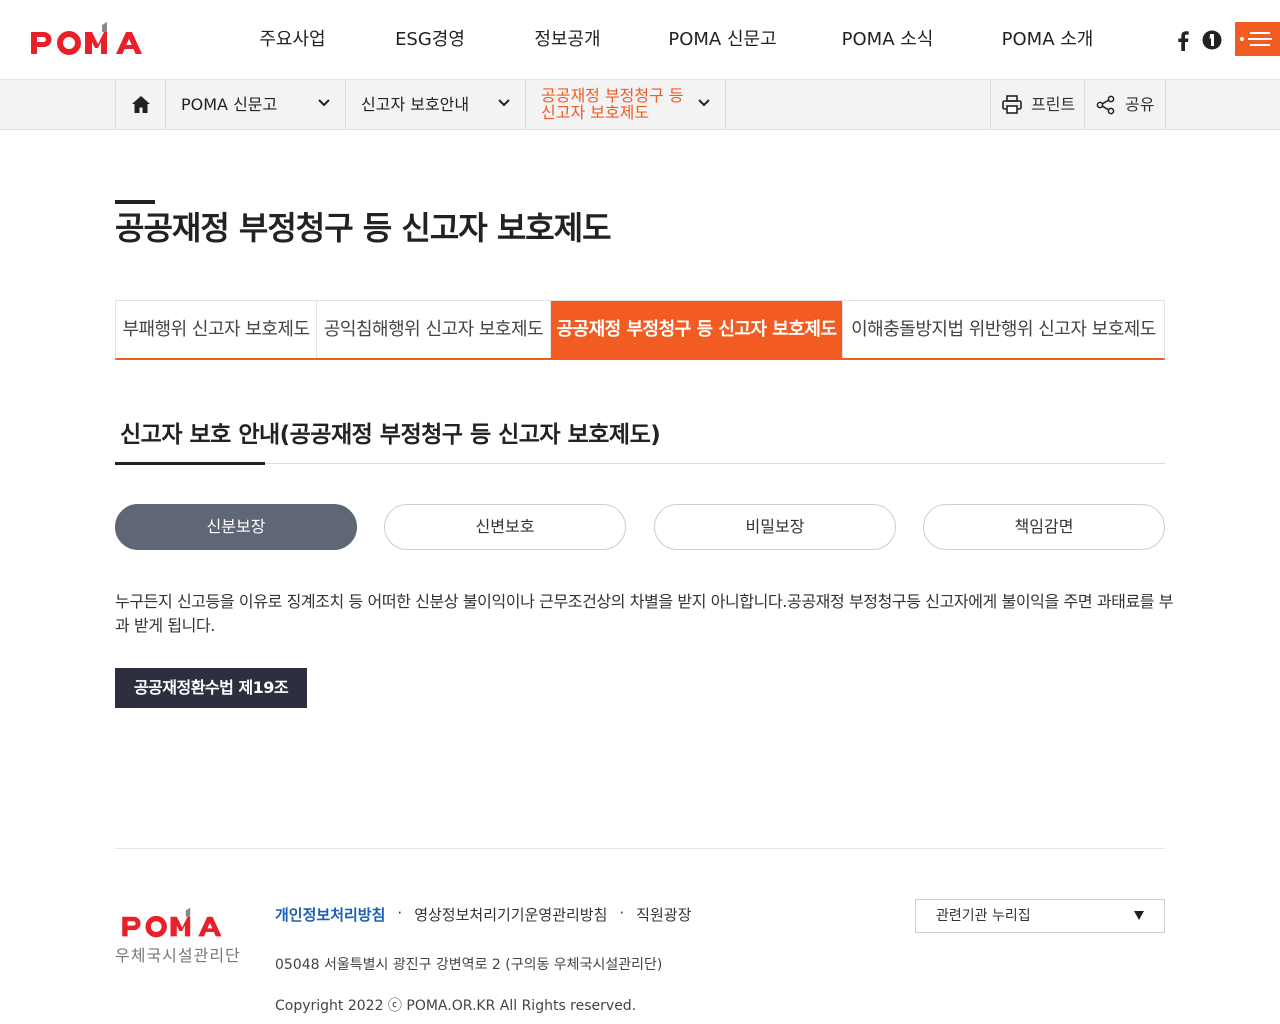  What do you see at coordinates (390, 435) in the screenshot?
I see `section-title: 신고자 보호 안내(공공재정 부정청구 등 신고자 보호제도)` at bounding box center [390, 435].